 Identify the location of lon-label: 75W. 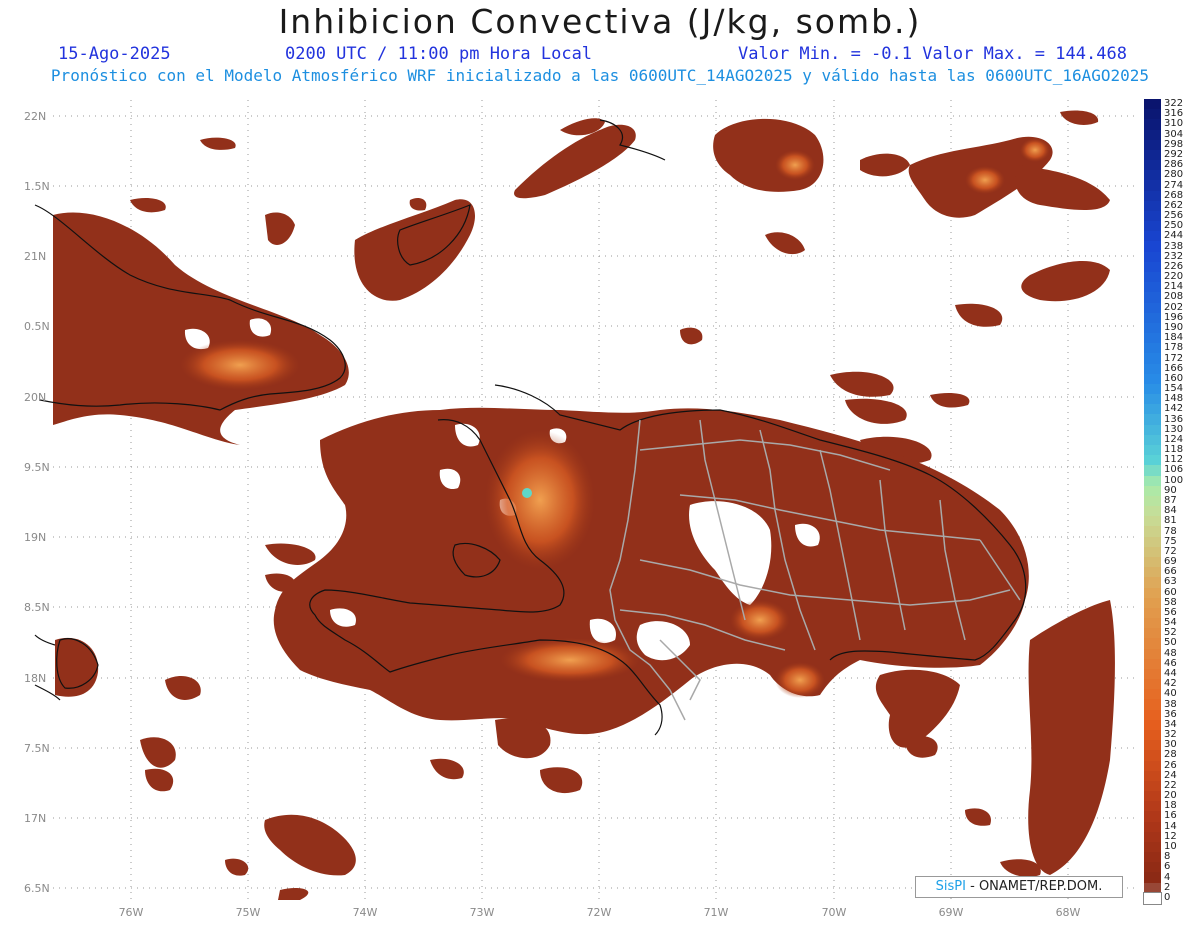
(248, 912).